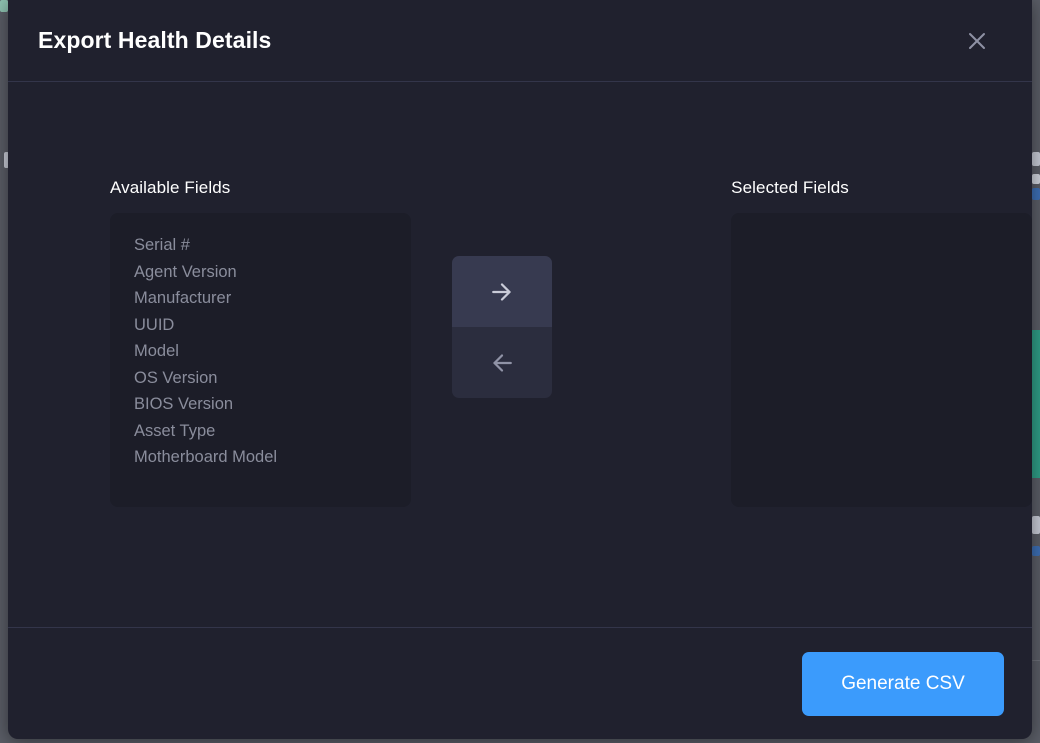  What do you see at coordinates (272, 298) in the screenshot?
I see `field-item: Manufacturer` at bounding box center [272, 298].